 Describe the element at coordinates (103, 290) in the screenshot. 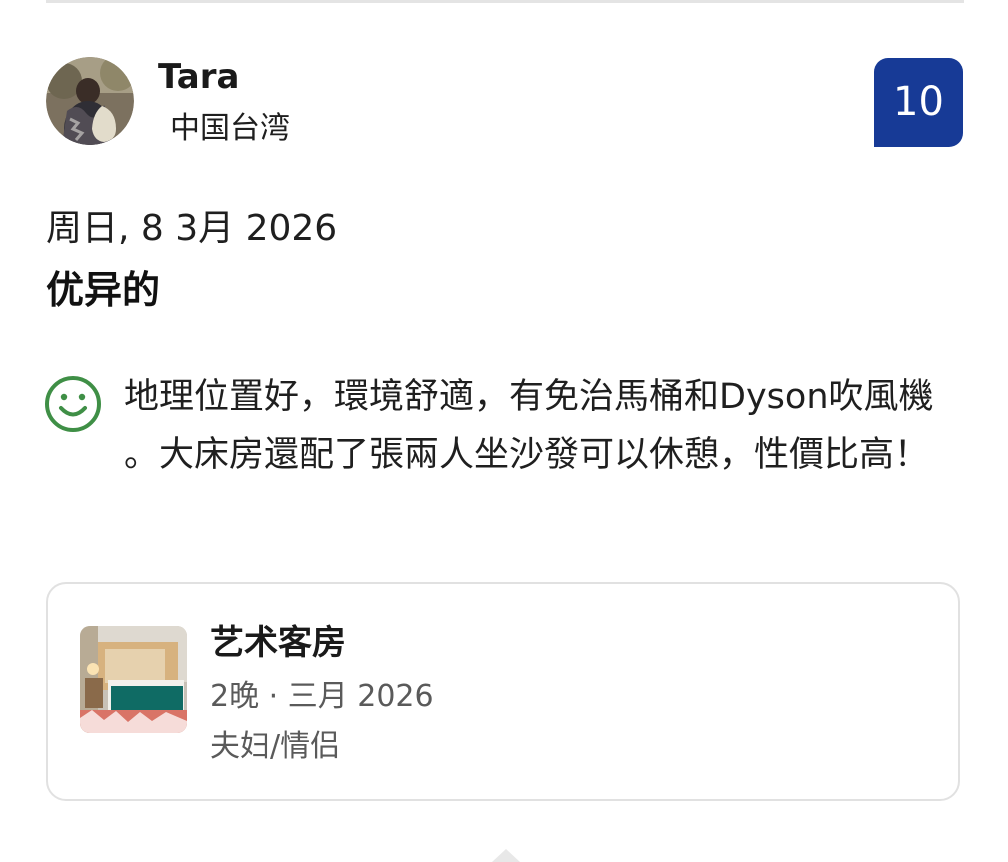

I see `review-title: 优异的` at that location.